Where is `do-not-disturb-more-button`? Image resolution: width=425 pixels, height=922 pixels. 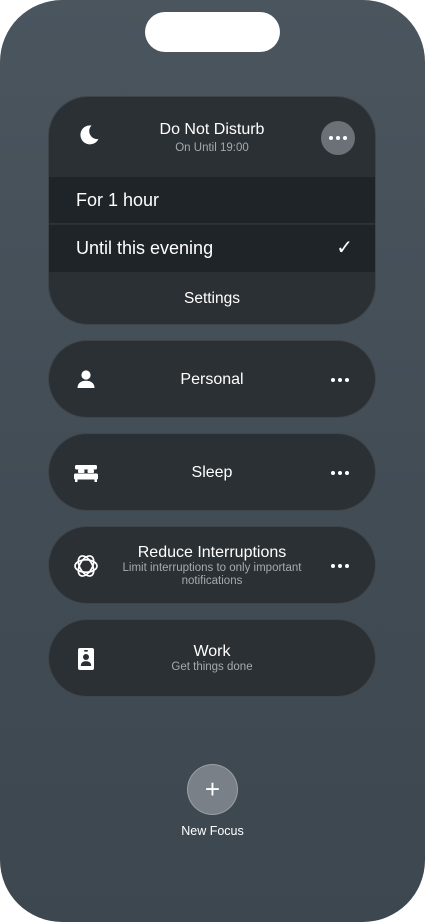 do-not-disturb-more-button is located at coordinates (338, 138).